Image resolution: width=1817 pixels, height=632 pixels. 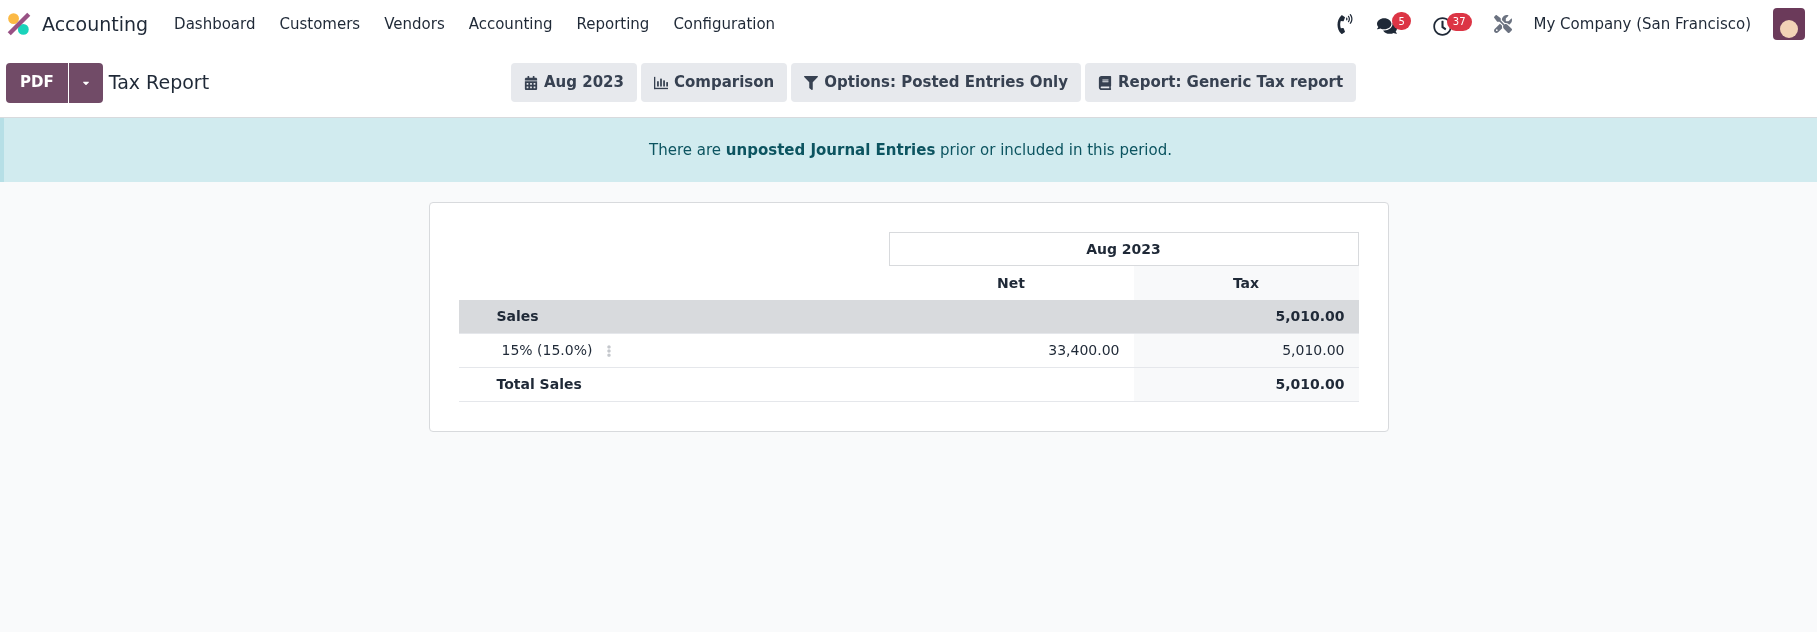 I want to click on app-logo-icon, so click(x=19, y=24).